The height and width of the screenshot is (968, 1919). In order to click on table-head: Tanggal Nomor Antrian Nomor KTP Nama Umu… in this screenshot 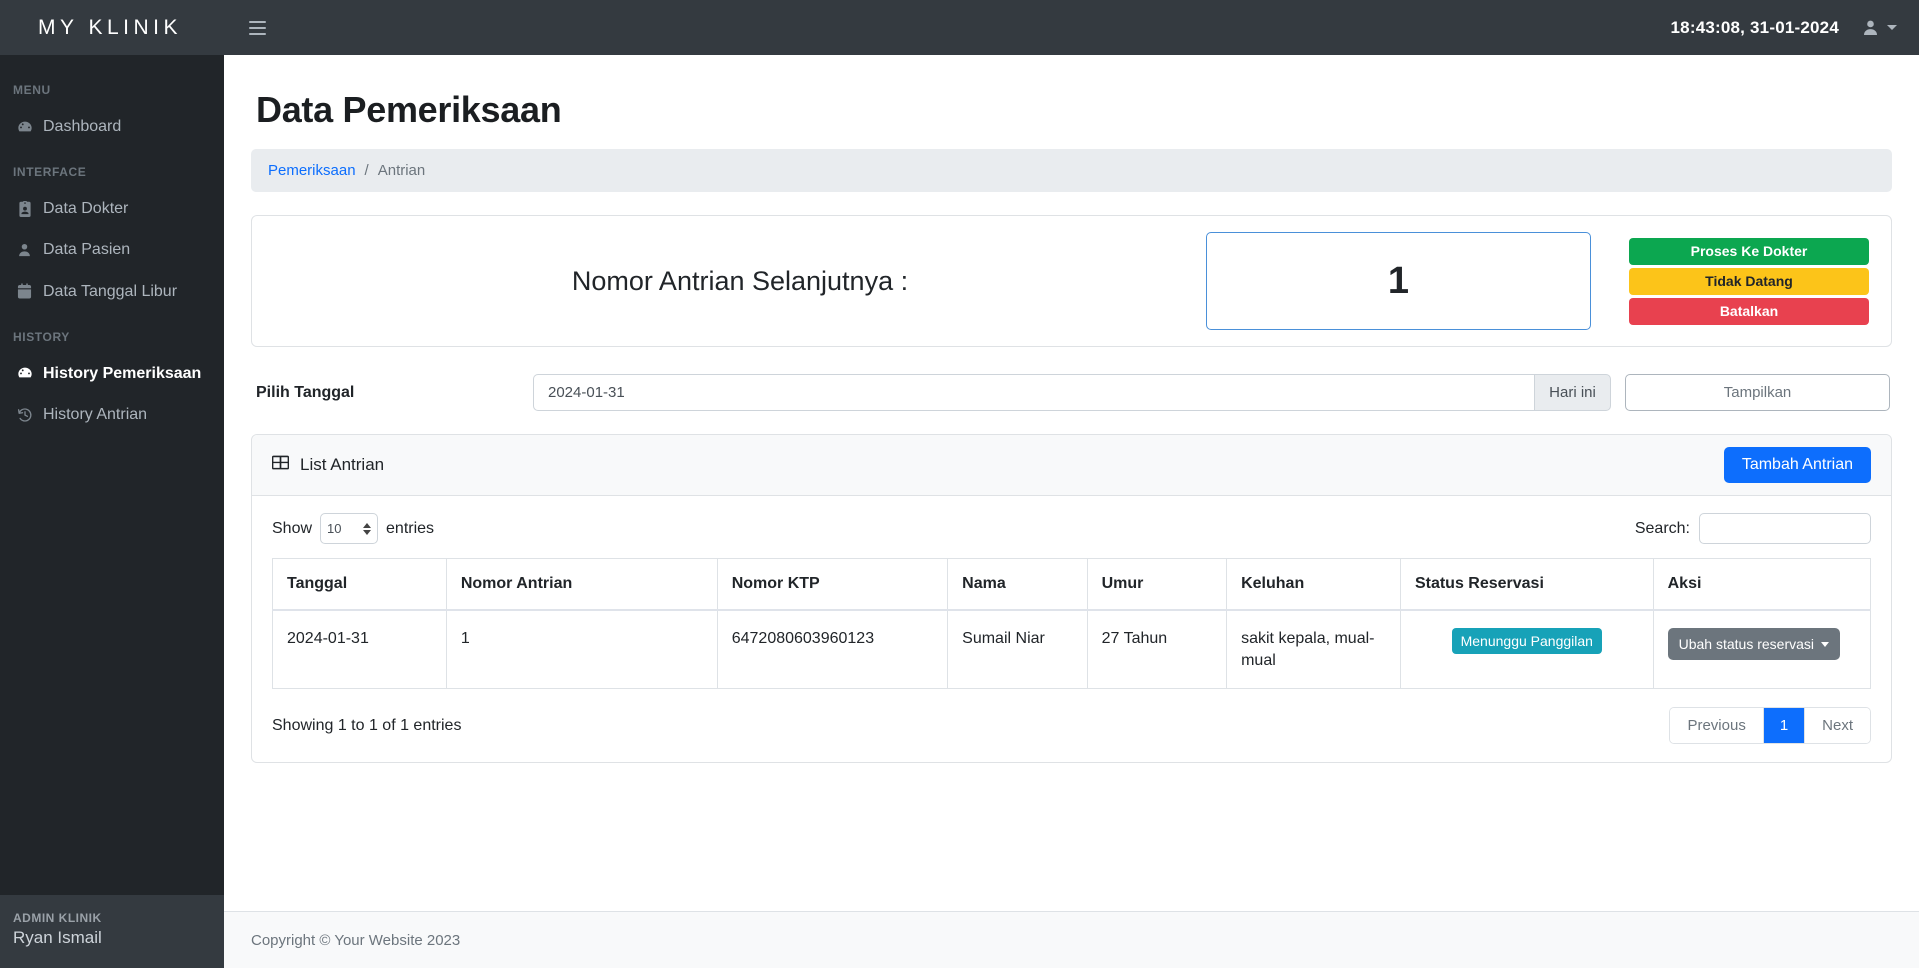, I will do `click(1072, 584)`.